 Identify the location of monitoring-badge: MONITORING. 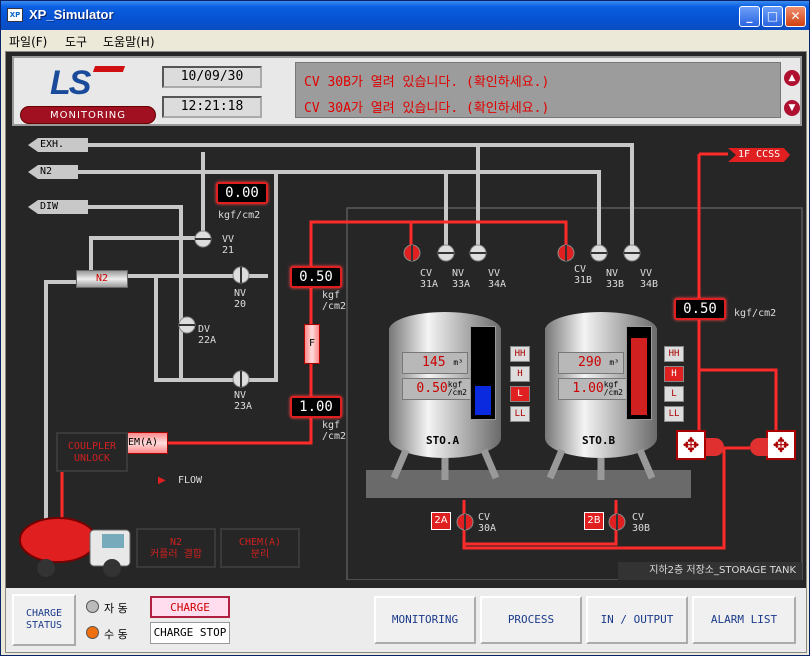
(88, 115).